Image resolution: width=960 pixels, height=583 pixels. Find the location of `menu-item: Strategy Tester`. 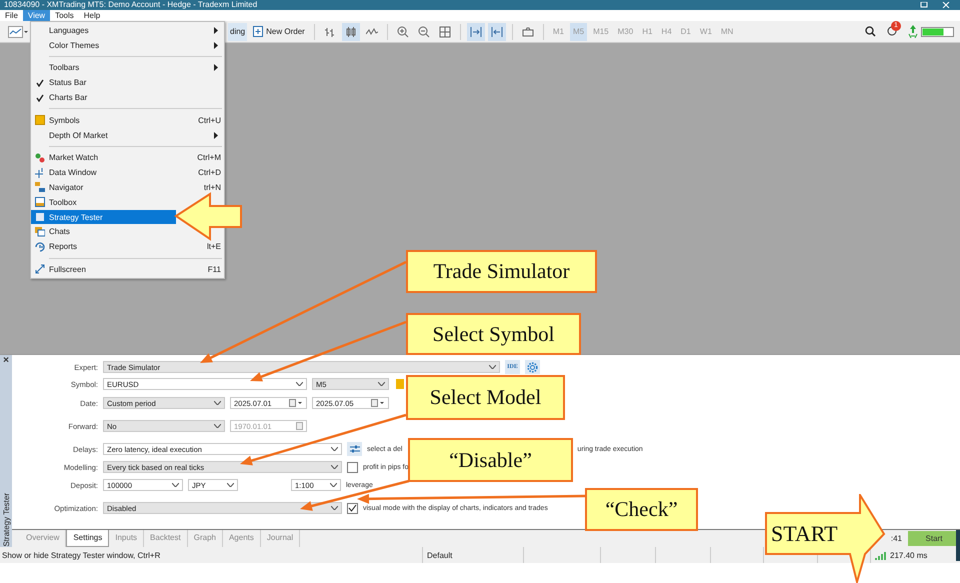

menu-item: Strategy Tester is located at coordinates (103, 217).